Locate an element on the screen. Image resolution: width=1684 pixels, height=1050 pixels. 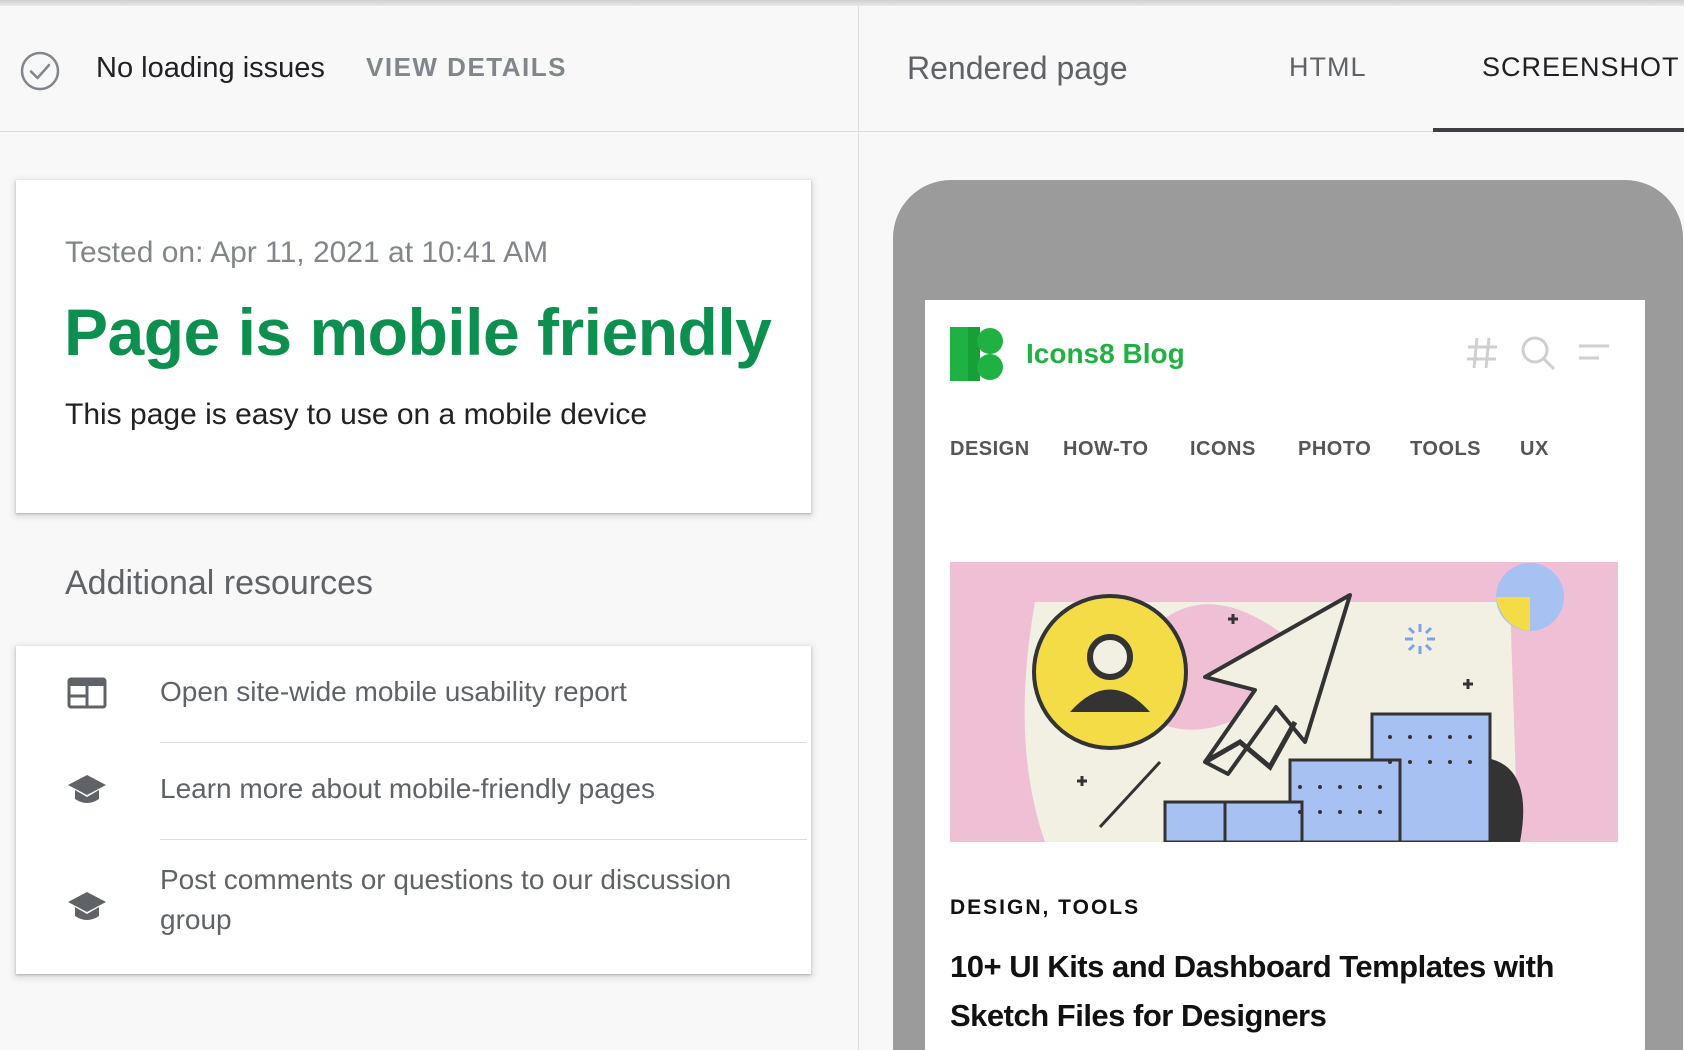
hero-illustration is located at coordinates (1284, 702).